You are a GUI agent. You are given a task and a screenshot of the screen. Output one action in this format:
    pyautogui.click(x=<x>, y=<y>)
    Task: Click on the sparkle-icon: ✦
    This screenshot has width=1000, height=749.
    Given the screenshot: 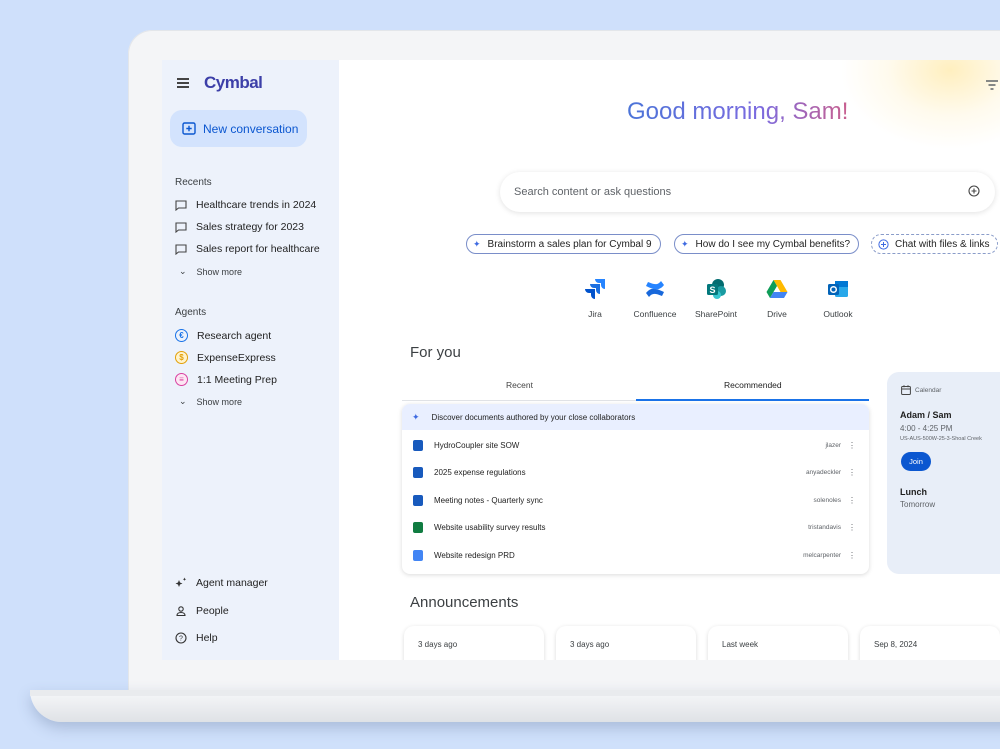 What is the action you would take?
    pyautogui.click(x=685, y=243)
    